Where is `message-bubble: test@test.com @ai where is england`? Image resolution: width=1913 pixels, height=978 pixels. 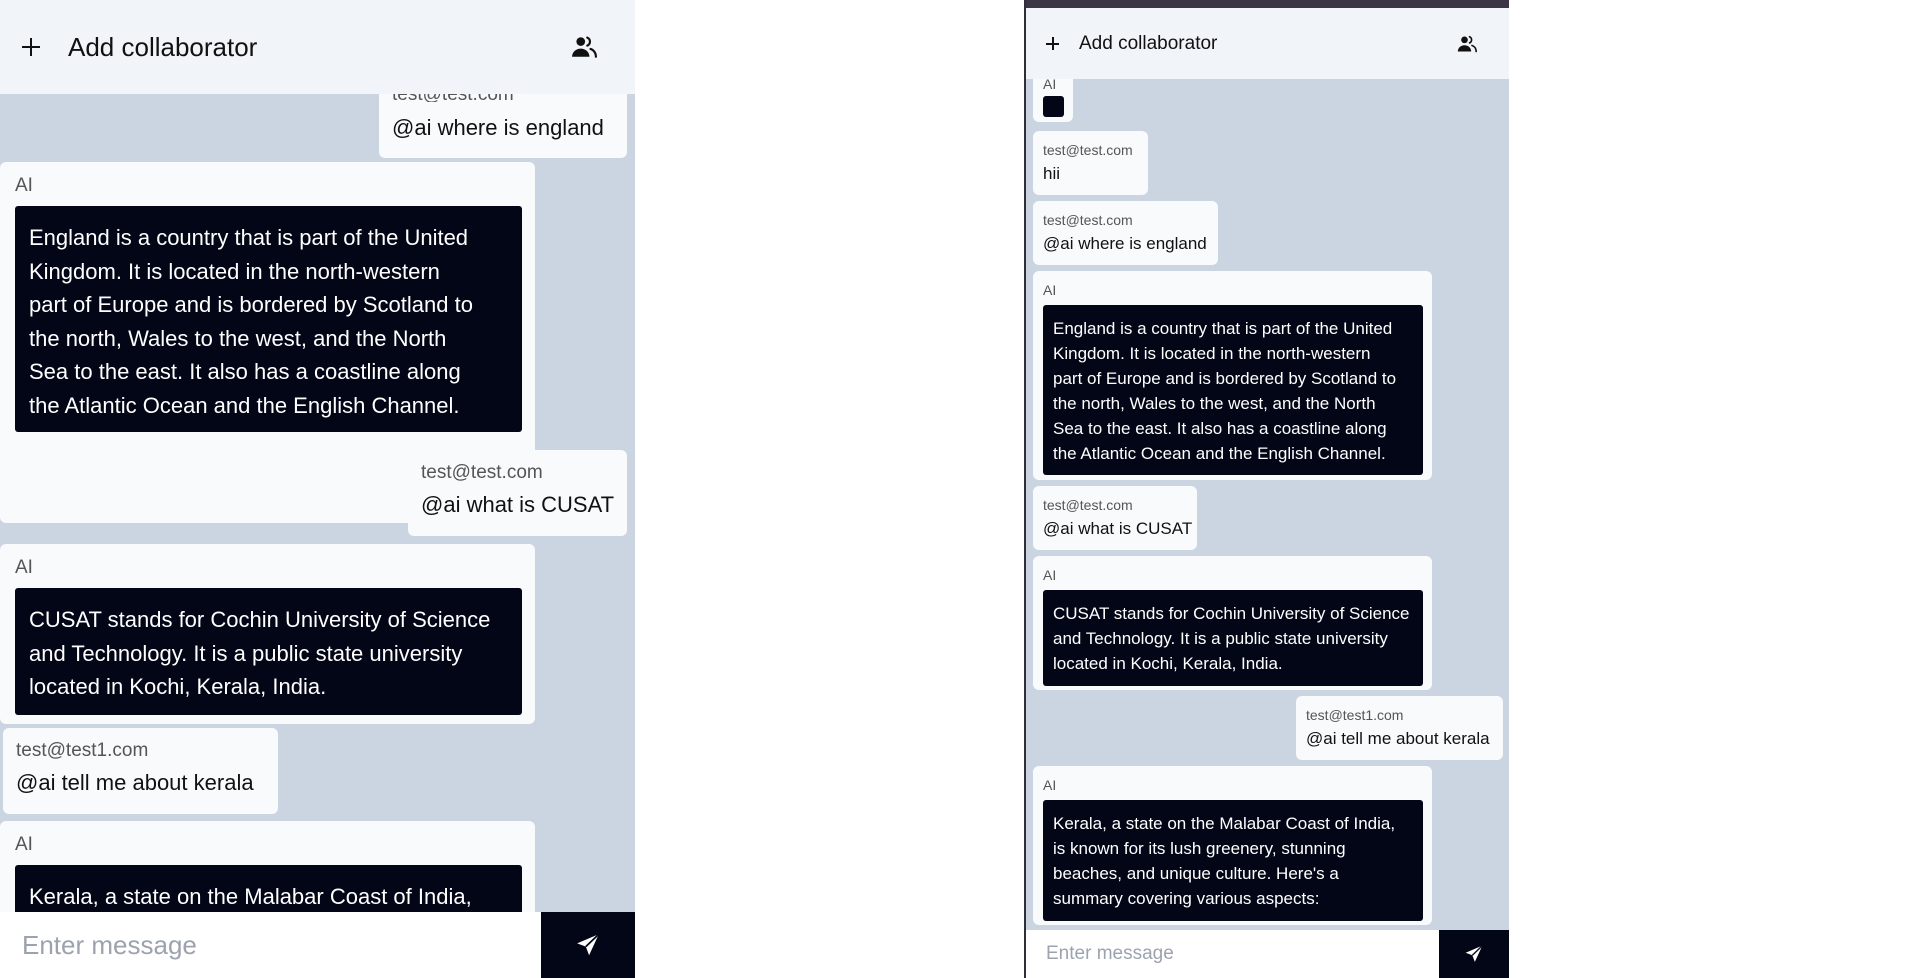 message-bubble: test@test.com @ai where is england is located at coordinates (1125, 233).